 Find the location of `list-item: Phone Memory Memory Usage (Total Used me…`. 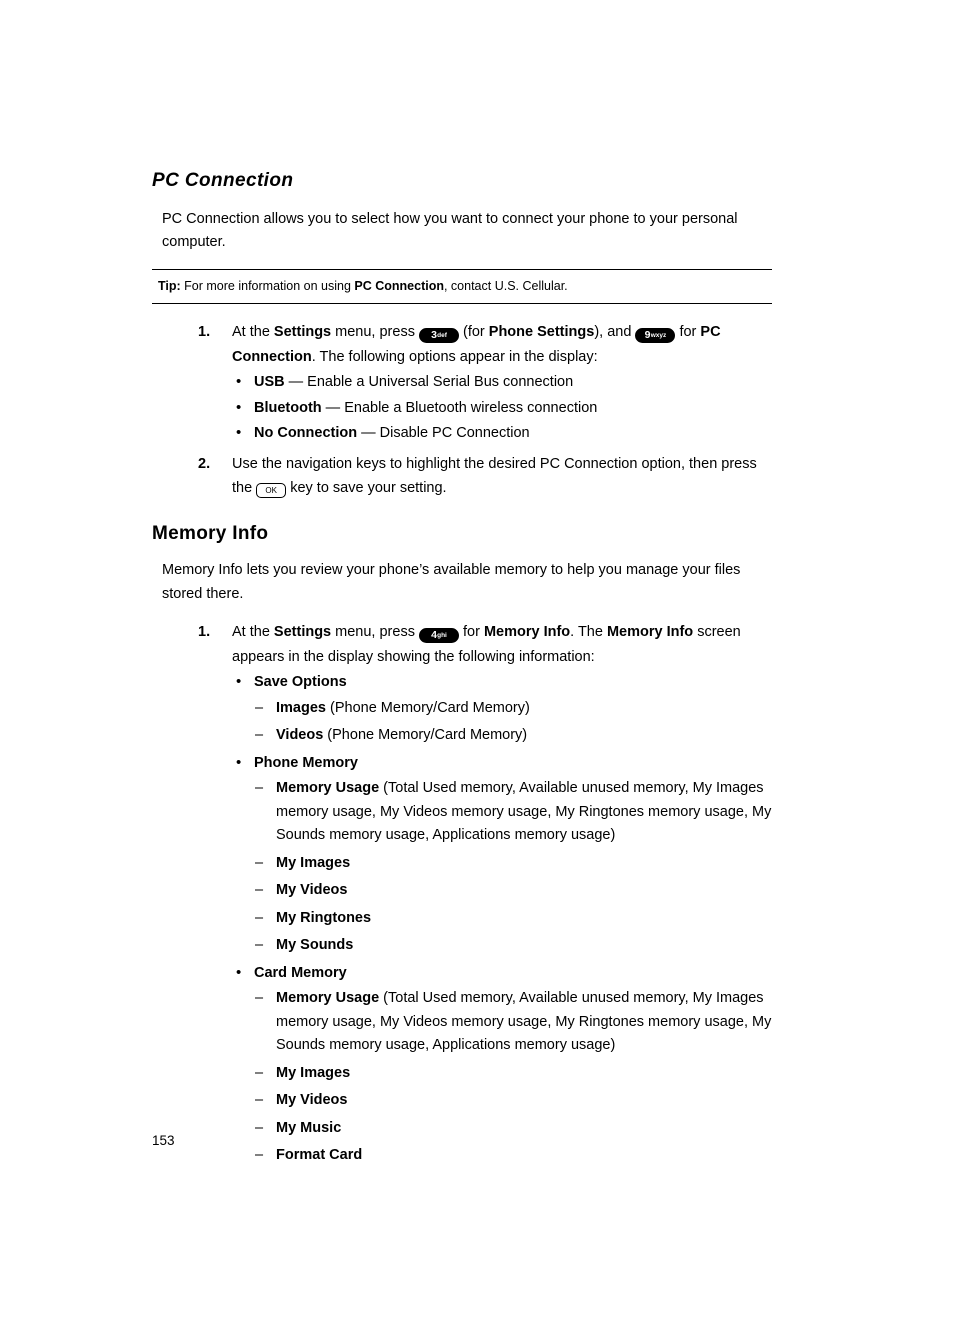

list-item: Phone Memory Memory Usage (Total Used me… is located at coordinates (502, 854).